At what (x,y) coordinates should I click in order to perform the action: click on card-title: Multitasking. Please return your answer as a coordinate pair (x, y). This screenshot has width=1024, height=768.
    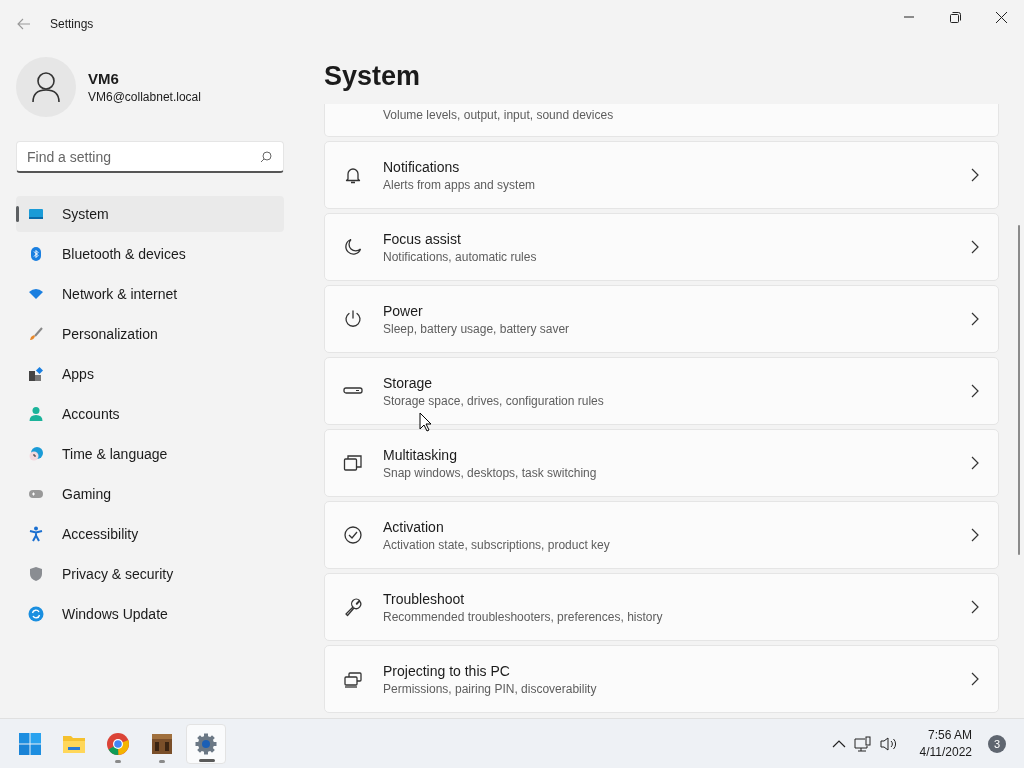
    Looking at the image, I should click on (420, 454).